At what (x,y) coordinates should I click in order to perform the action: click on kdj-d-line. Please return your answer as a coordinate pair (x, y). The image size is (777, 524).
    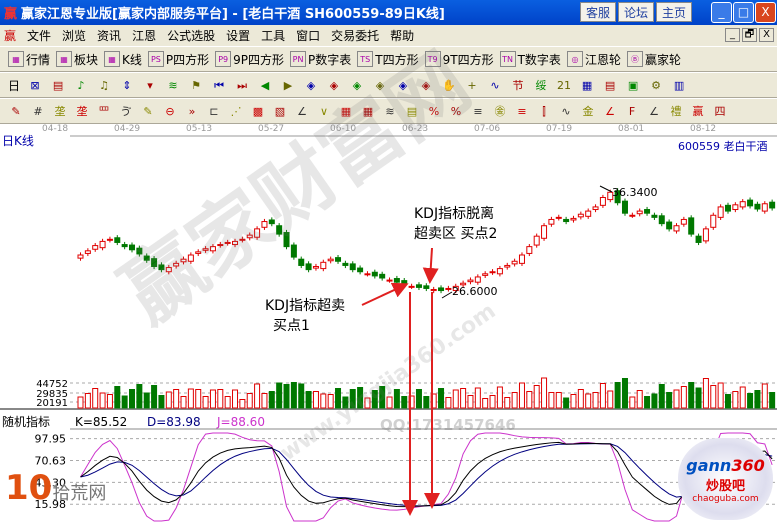
    Looking at the image, I should click on (426, 475).